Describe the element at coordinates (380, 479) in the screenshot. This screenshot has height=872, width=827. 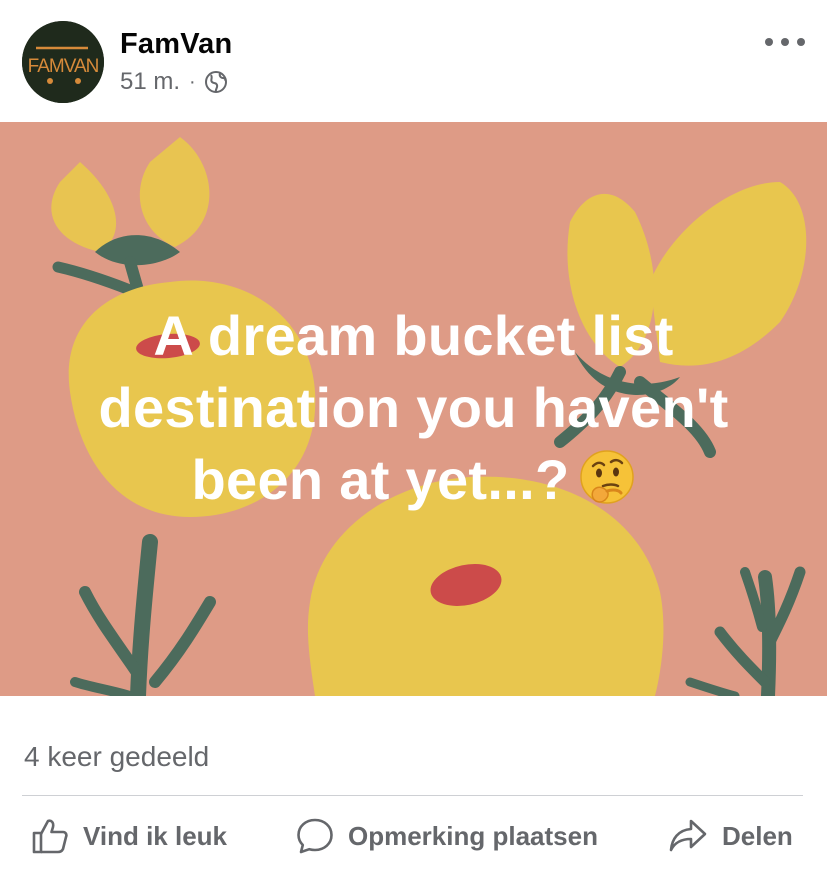
I see `image-text-line-3: been at yet...?` at that location.